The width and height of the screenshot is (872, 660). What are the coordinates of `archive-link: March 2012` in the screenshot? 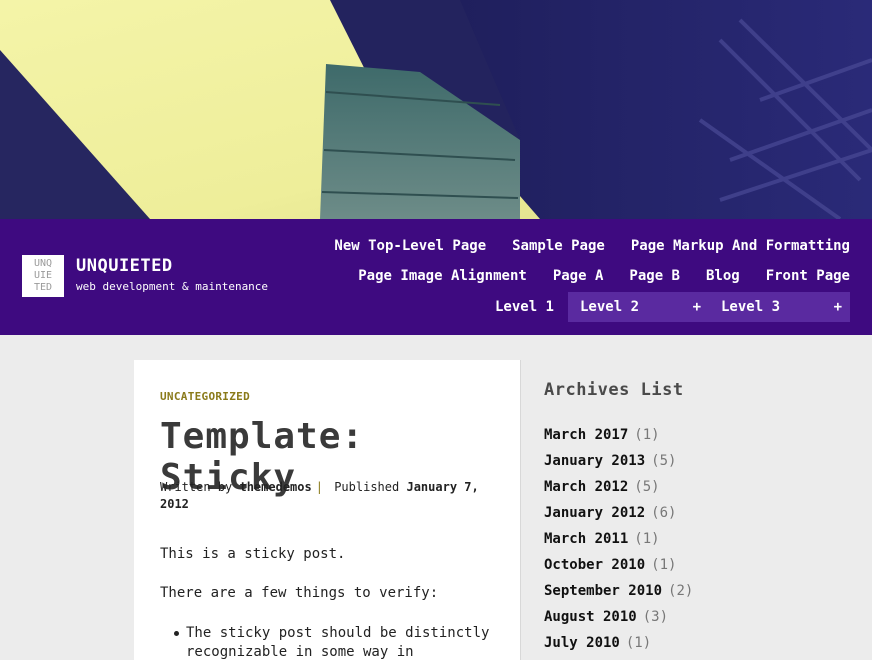 It's located at (586, 487).